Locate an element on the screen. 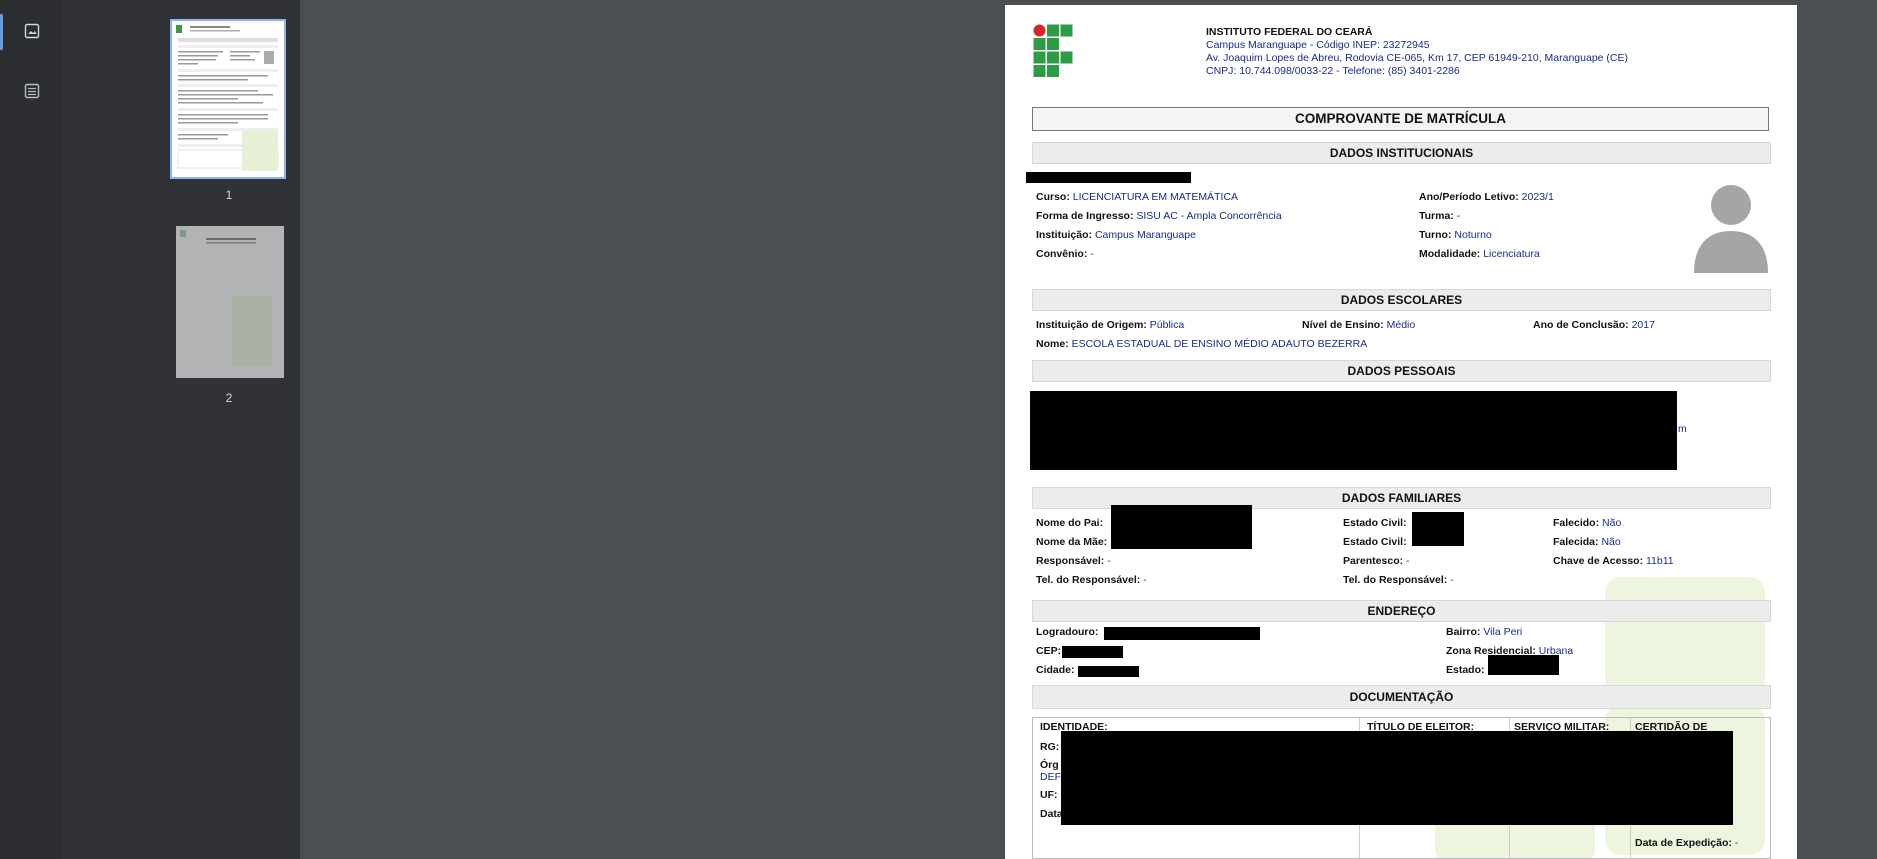  section-heading-pessoais: DADOS PESSOAIS is located at coordinates (1401, 371).